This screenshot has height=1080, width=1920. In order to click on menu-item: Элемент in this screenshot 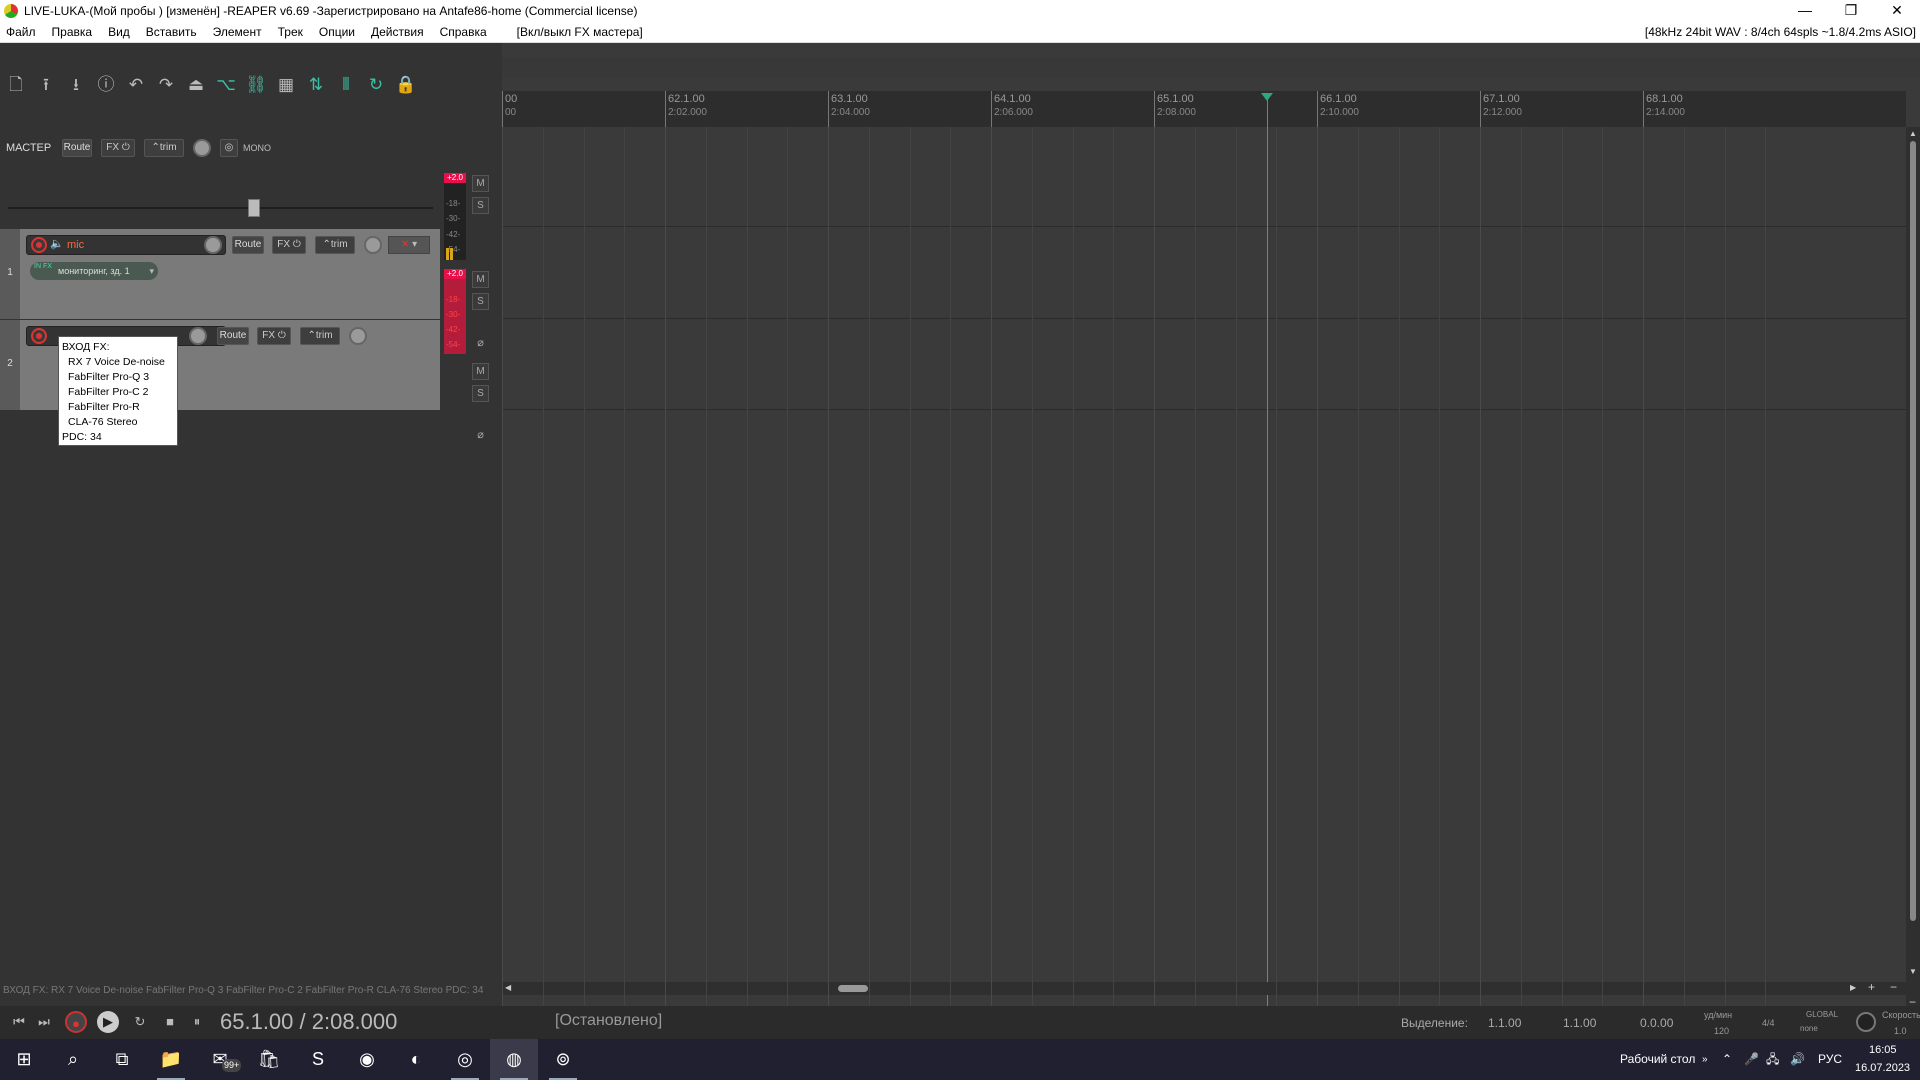, I will do `click(237, 32)`.